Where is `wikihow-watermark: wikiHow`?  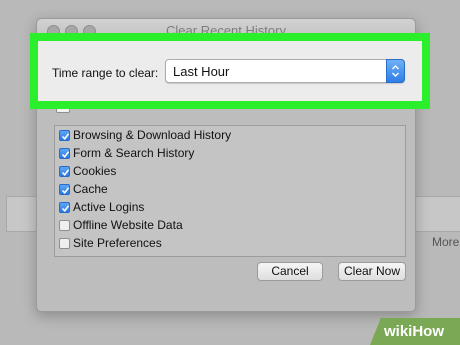
wikihow-watermark: wikiHow is located at coordinates (415, 331).